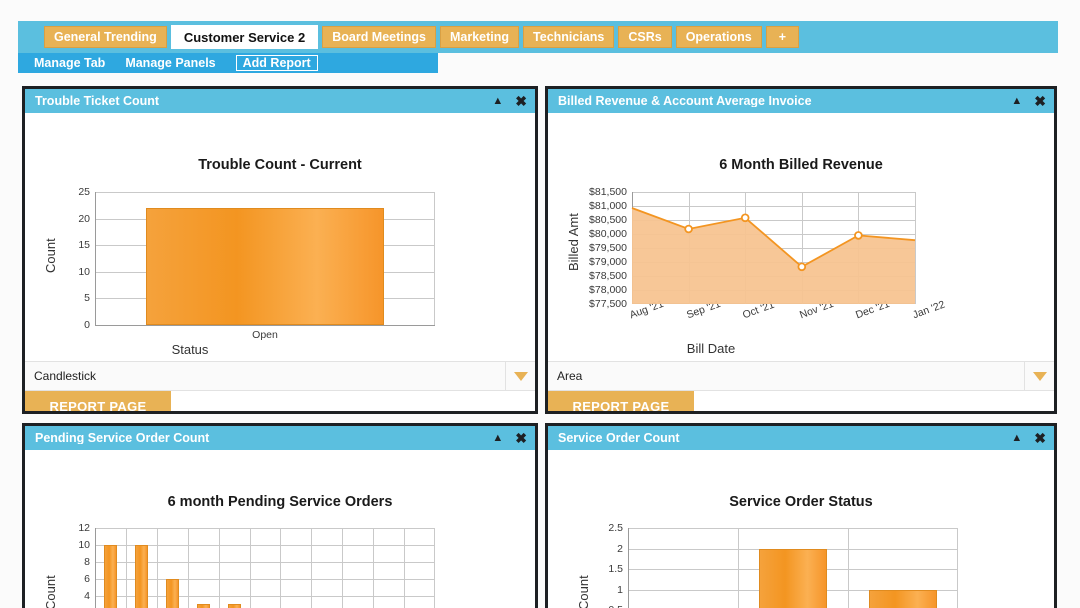 The width and height of the screenshot is (1080, 608). Describe the element at coordinates (801, 502) in the screenshot. I see `chart-title: Service Order Status` at that location.